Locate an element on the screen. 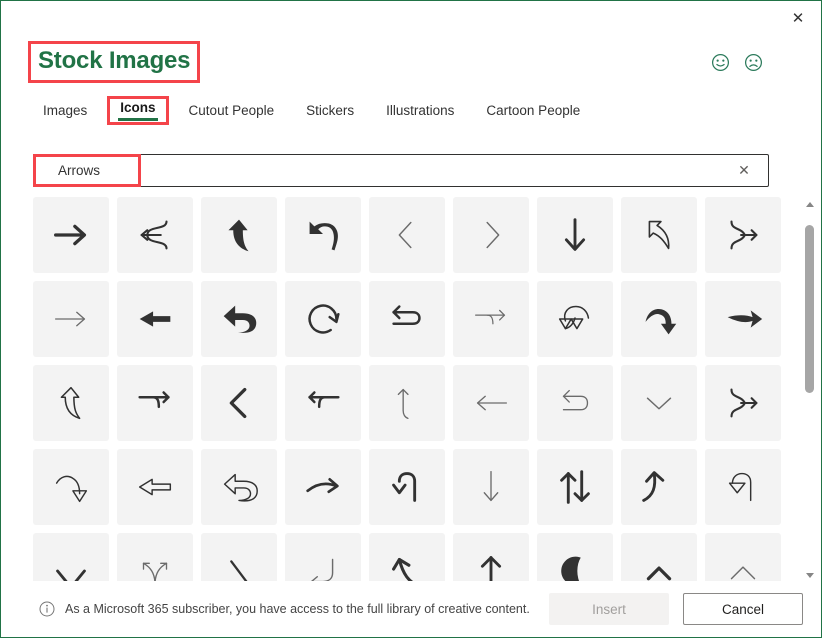 This screenshot has width=822, height=638. icon-result-chevron-left-thin is located at coordinates (407, 235).